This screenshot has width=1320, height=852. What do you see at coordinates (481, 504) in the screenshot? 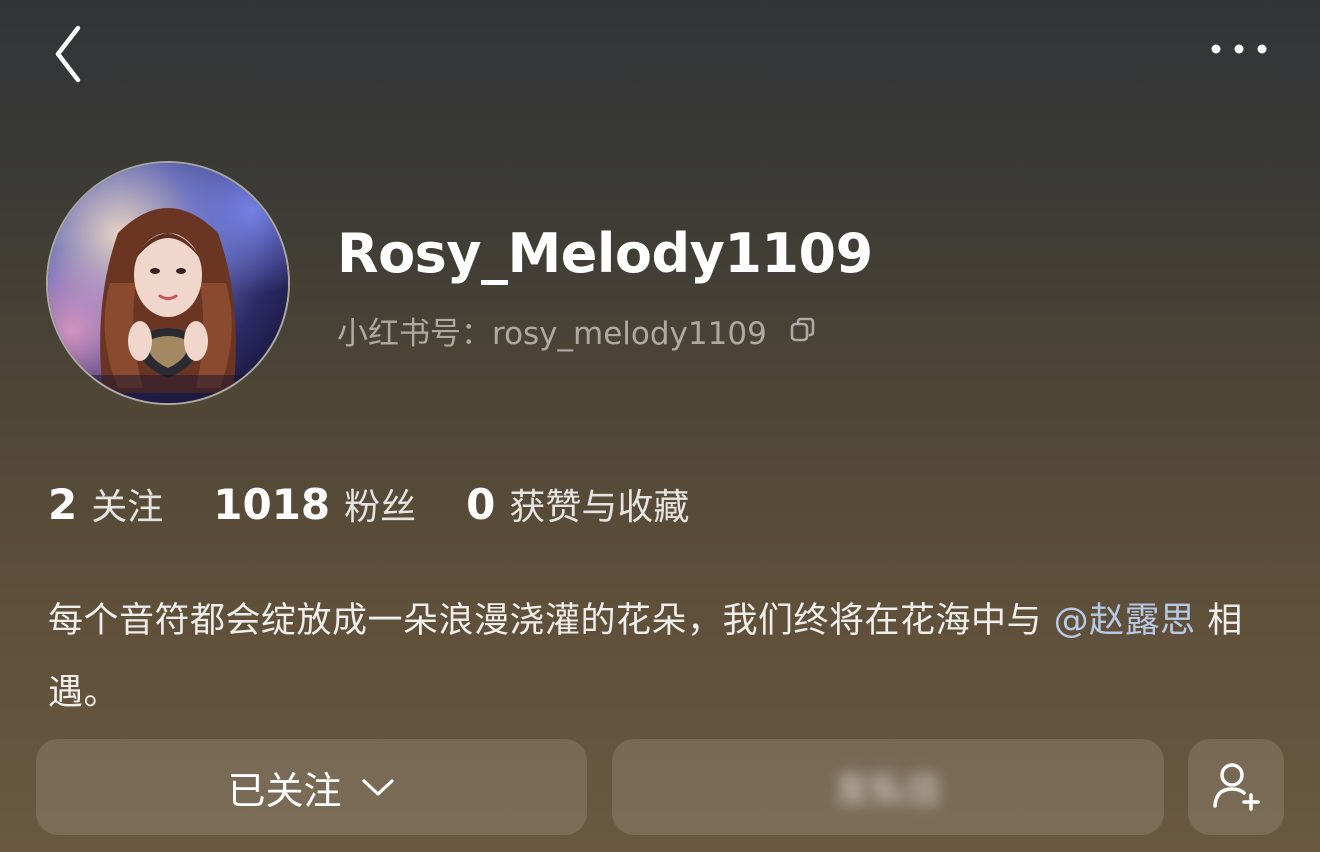
I see `stat-likes-count: 0` at bounding box center [481, 504].